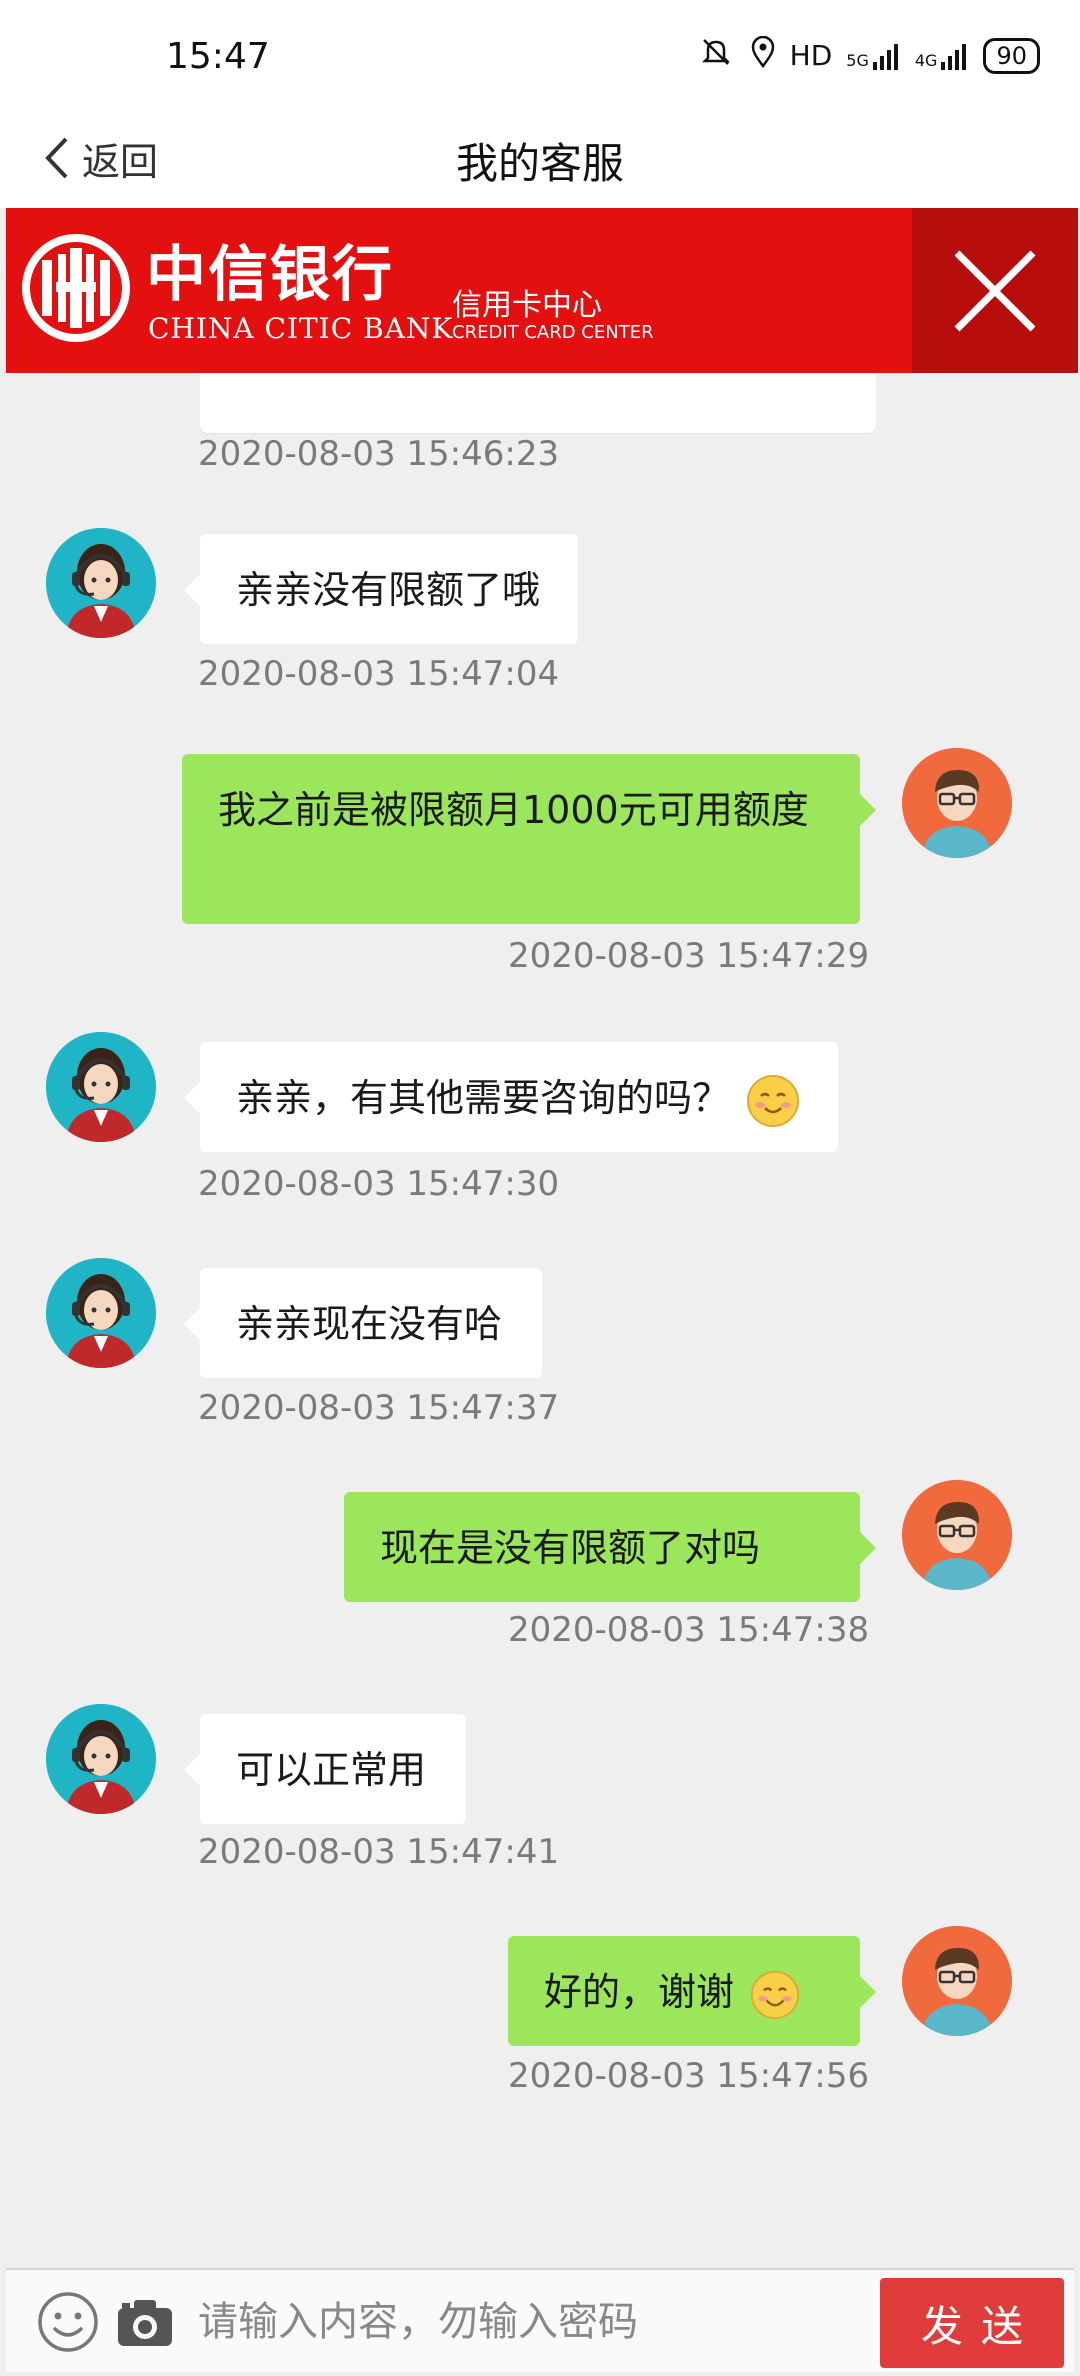  What do you see at coordinates (857, 60) in the screenshot?
I see `signal-5g-label: 5G` at bounding box center [857, 60].